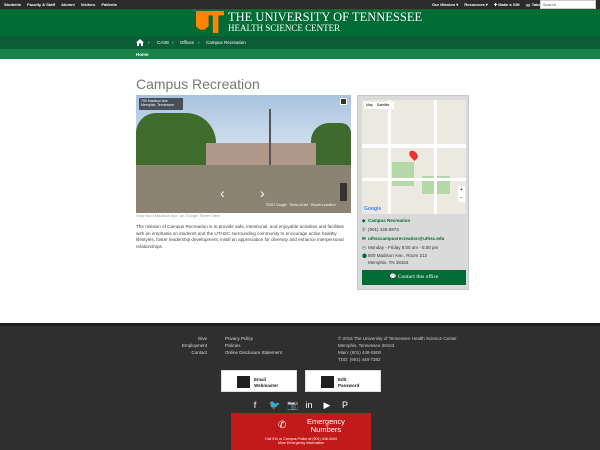 The image size is (600, 450). What do you see at coordinates (300, 42) in the screenshot?
I see `breadcrumb: › CASE › Offices › Campus Recreation` at bounding box center [300, 42].